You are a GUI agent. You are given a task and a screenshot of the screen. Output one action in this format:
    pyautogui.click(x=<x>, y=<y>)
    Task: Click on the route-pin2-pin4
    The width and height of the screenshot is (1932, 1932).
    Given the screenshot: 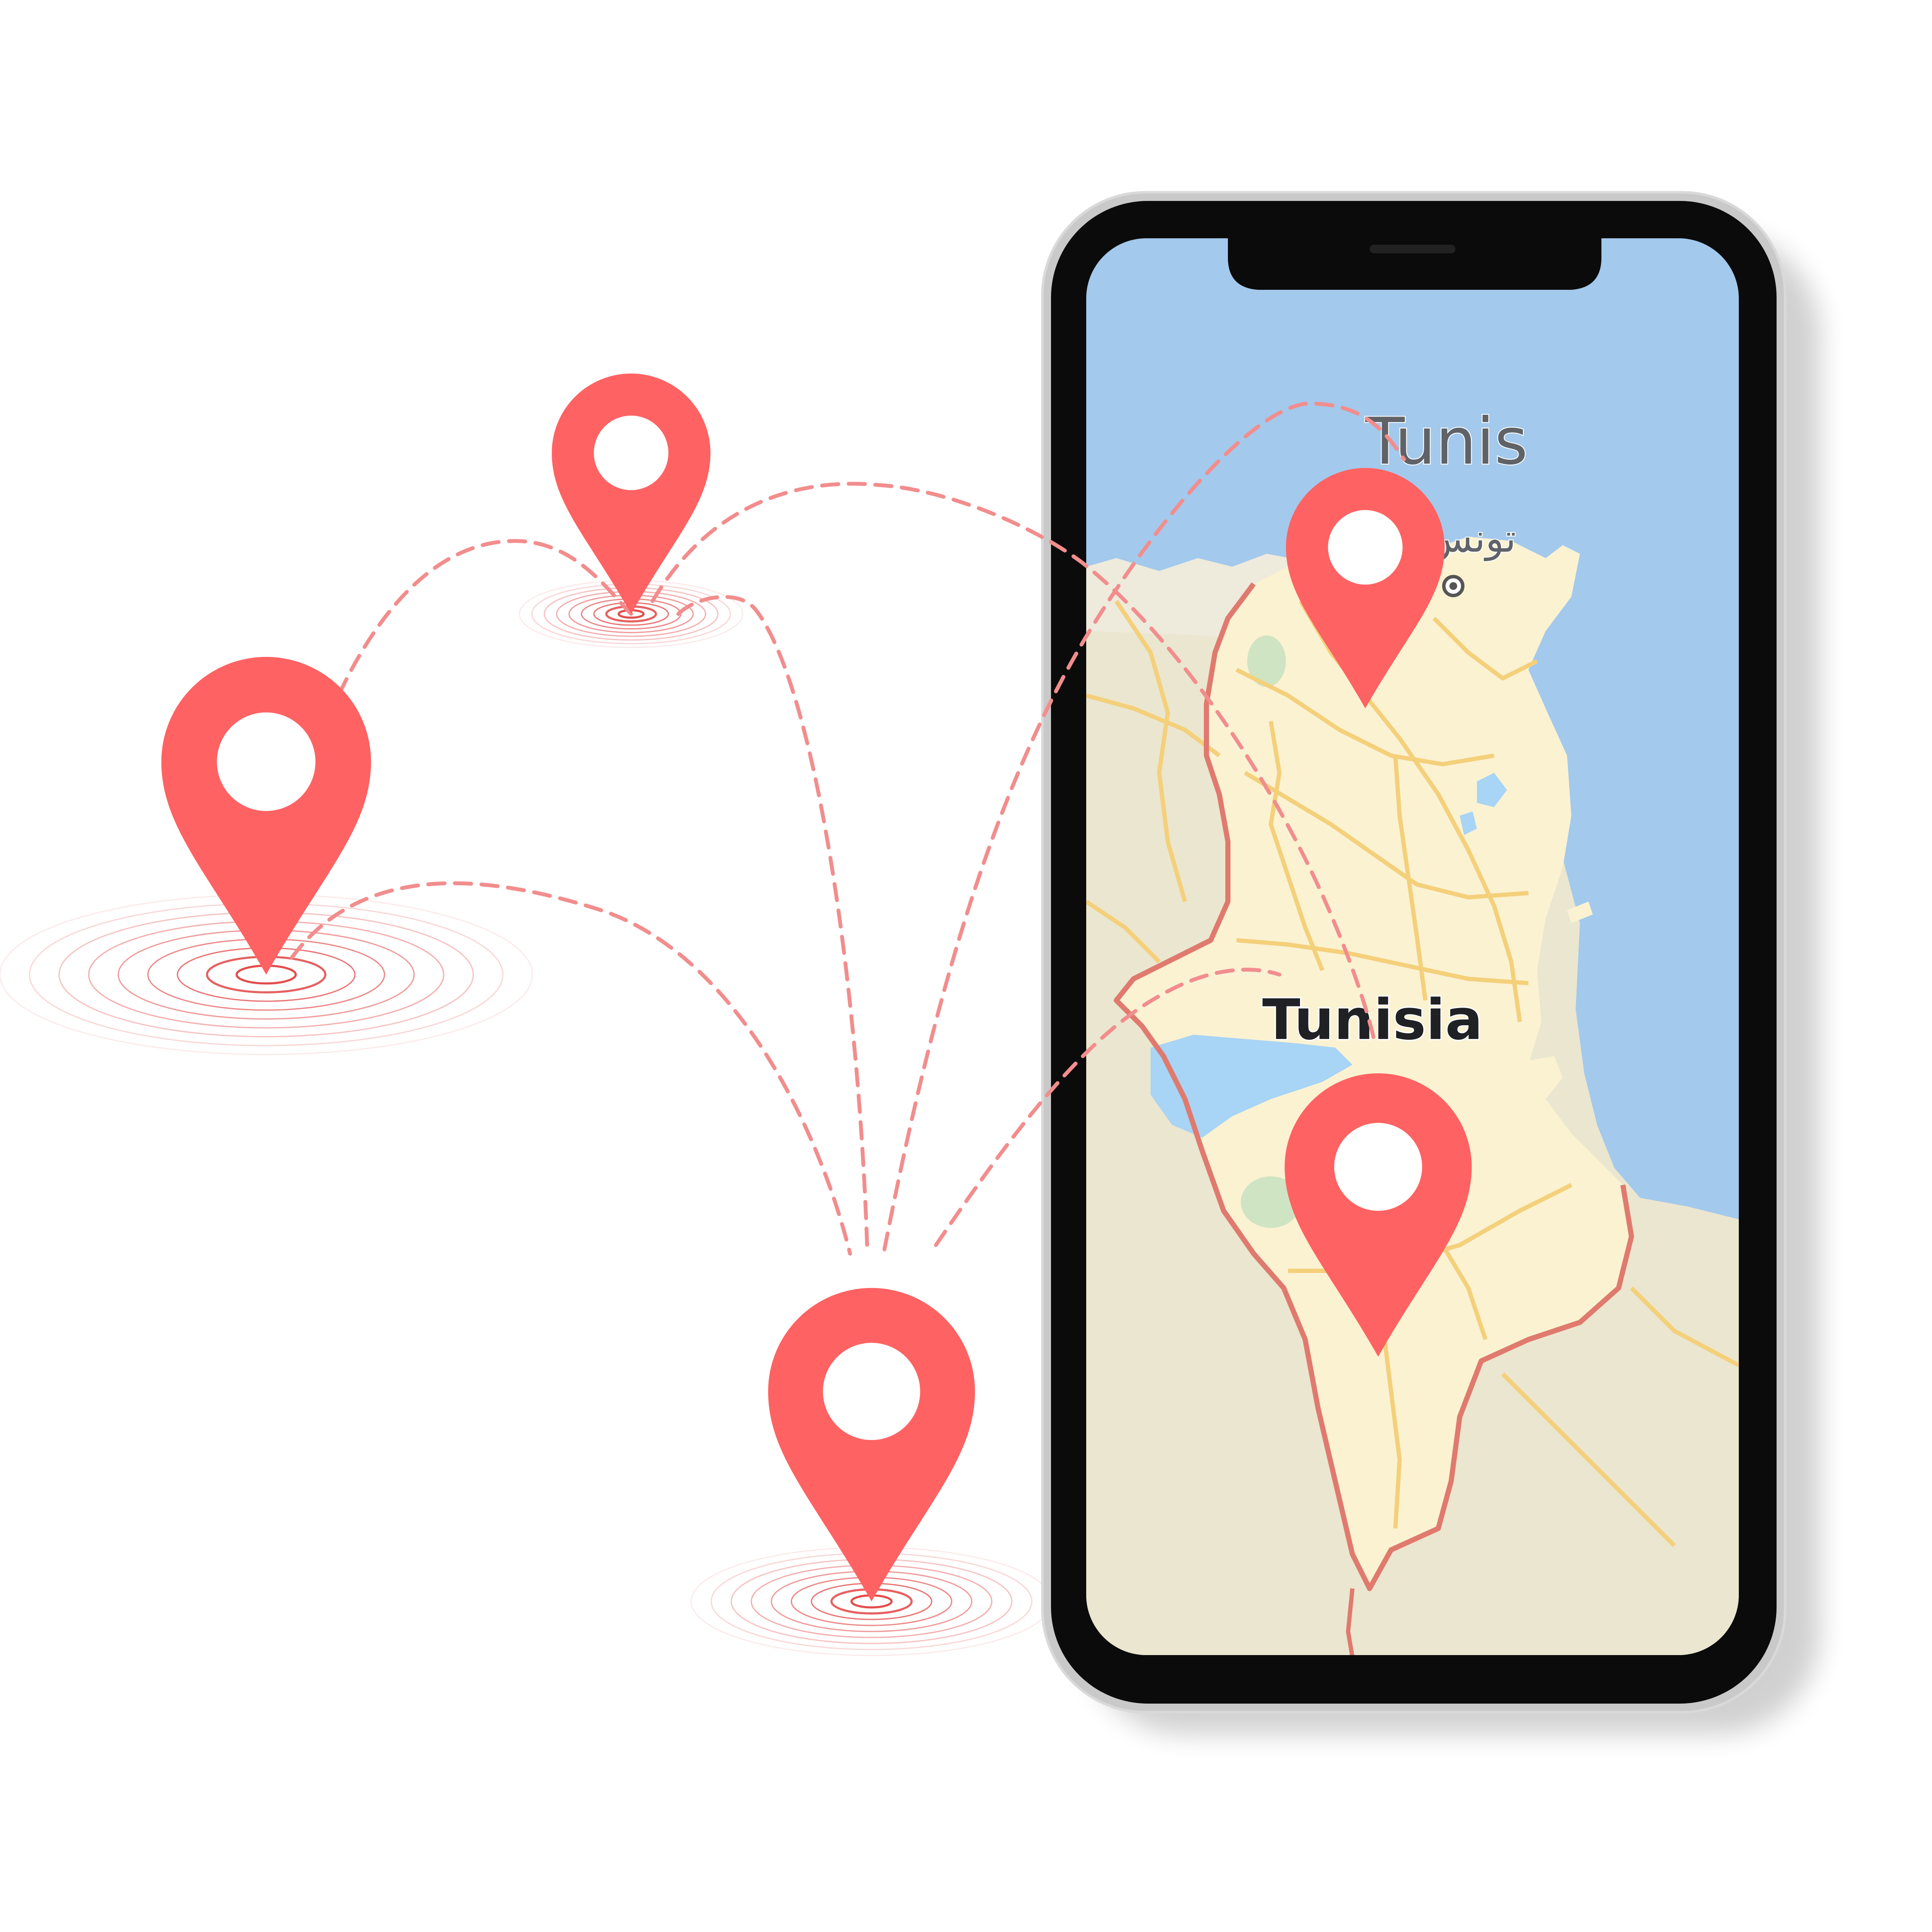 What is the action you would take?
    pyautogui.click(x=772, y=924)
    